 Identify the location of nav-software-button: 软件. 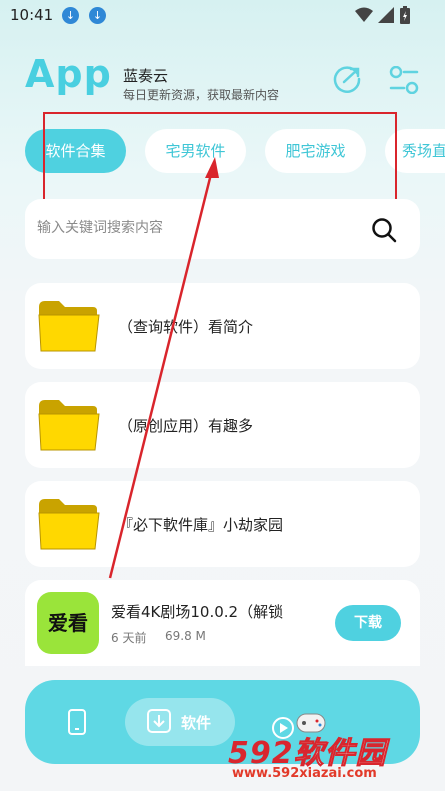
(180, 722).